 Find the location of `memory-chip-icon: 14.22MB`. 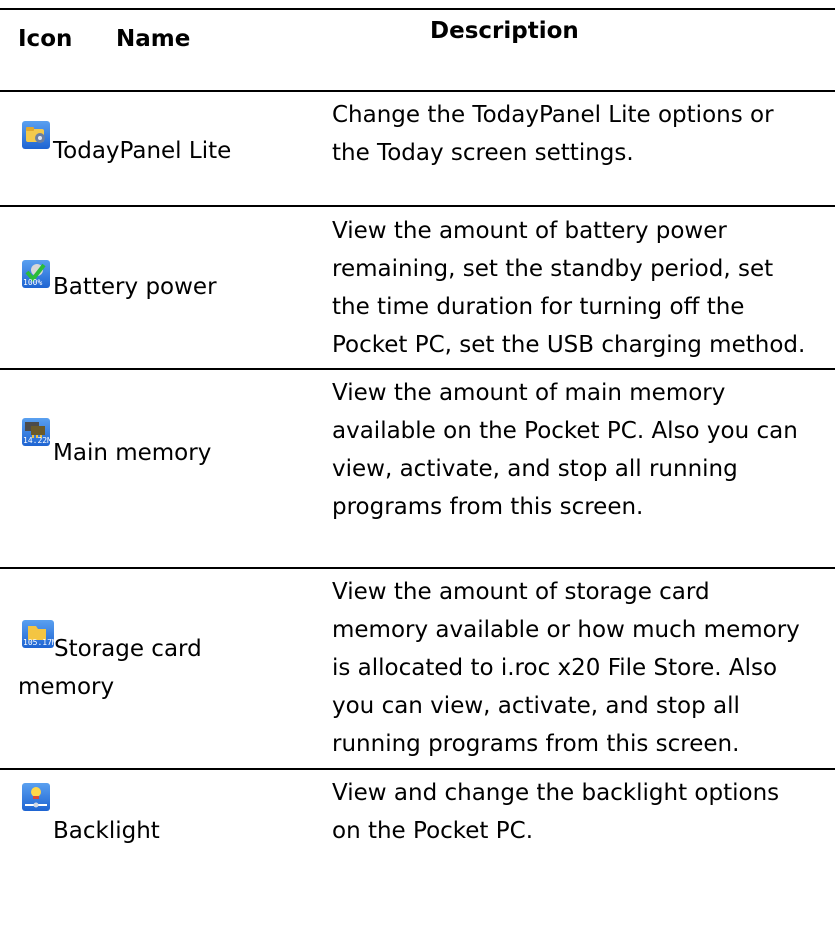

memory-chip-icon: 14.22MB is located at coordinates (36, 432).